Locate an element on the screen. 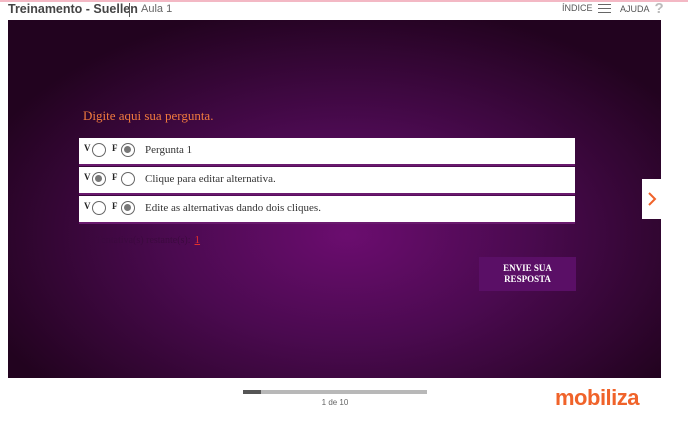 This screenshot has height=422, width=688. progress-fill is located at coordinates (252, 392).